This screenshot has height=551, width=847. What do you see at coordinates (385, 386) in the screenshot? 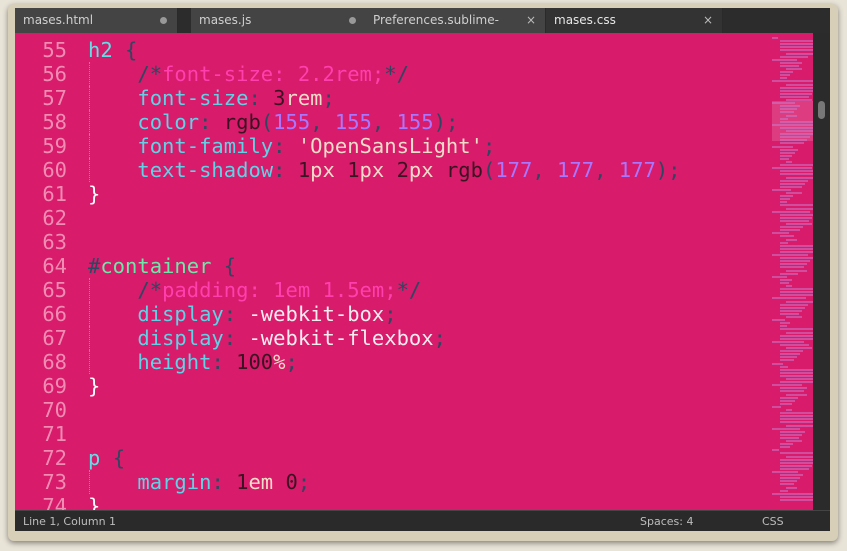
I see `code-line: 69}` at bounding box center [385, 386].